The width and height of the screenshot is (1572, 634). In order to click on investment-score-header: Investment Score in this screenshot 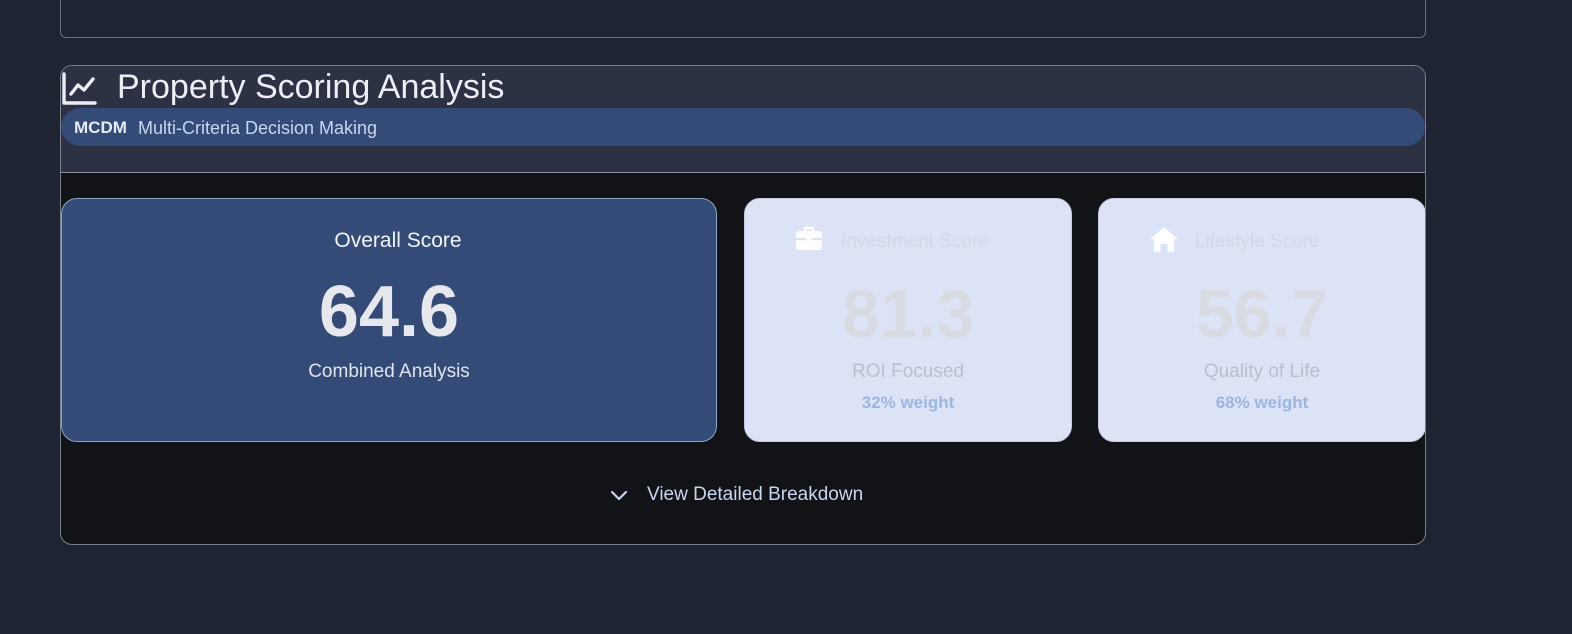, I will do `click(908, 240)`.